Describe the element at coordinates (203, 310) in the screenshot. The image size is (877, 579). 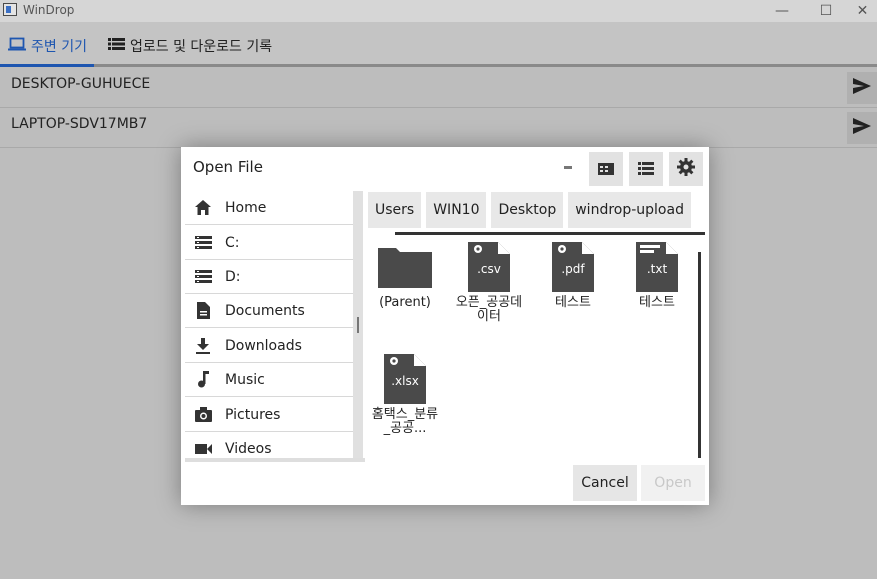
I see `document-icon` at that location.